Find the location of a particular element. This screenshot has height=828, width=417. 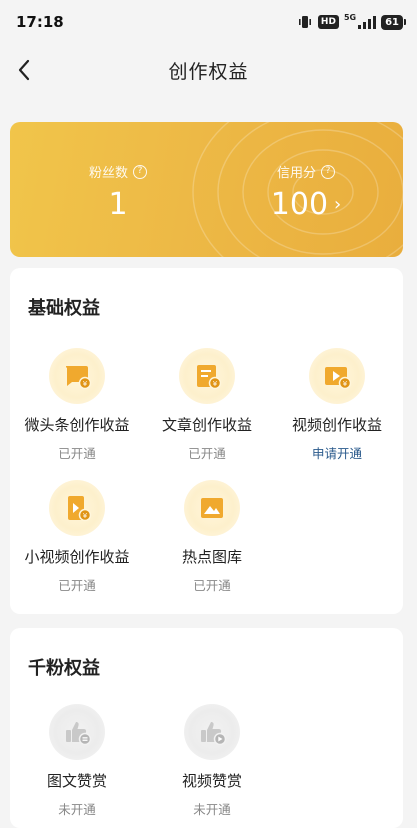

system-icons: HD 5G 61 is located at coordinates (351, 21).